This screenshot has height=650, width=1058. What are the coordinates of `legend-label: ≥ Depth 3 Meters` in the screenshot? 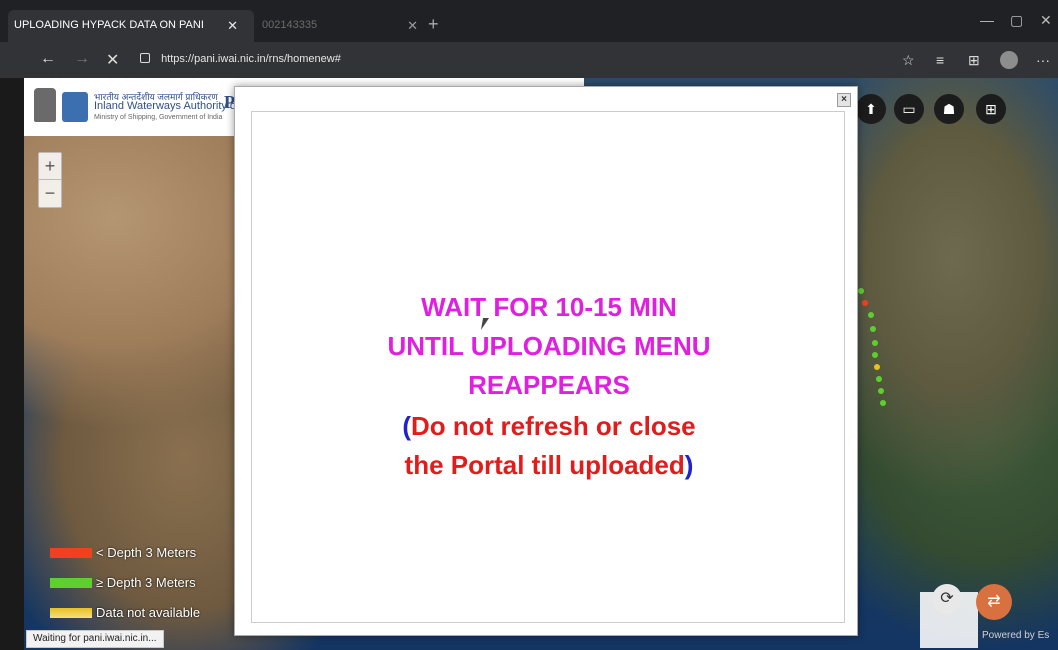 It's located at (146, 583).